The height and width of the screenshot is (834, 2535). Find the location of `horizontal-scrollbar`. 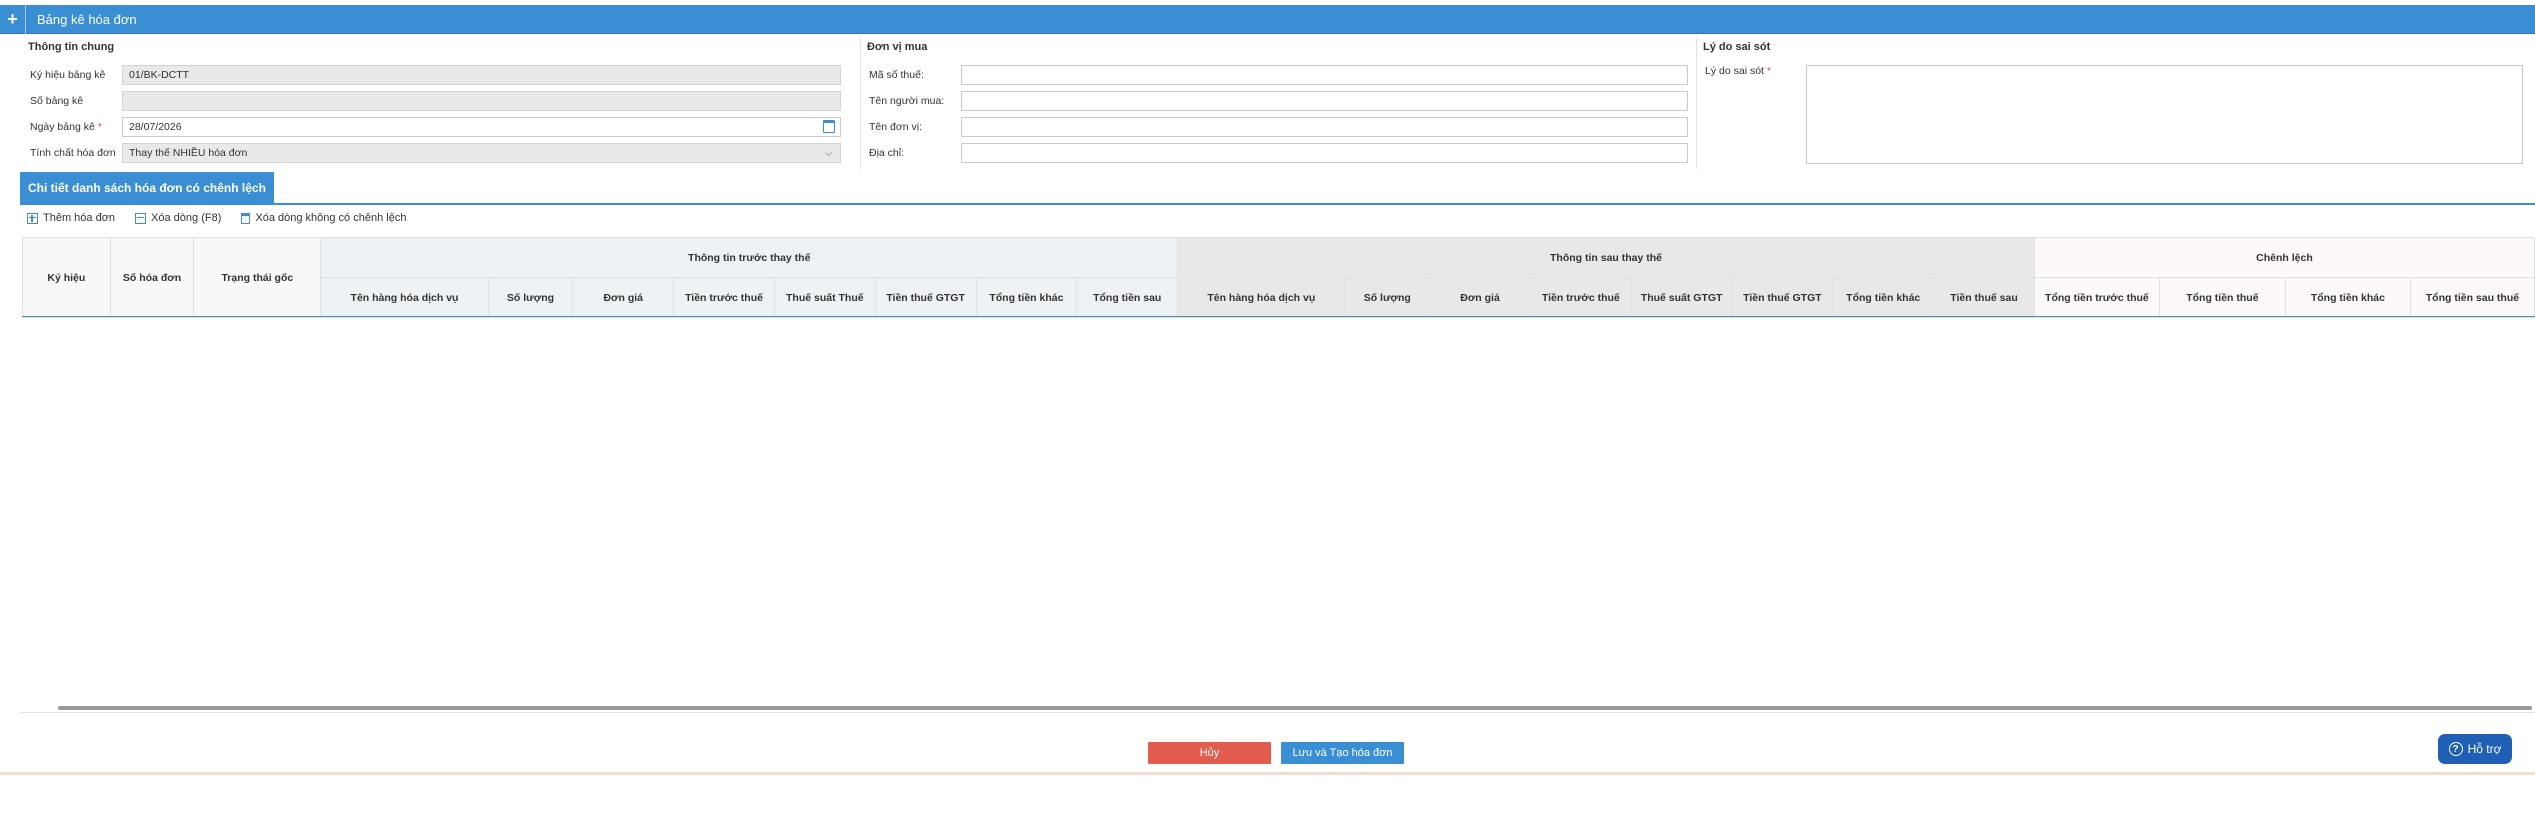

horizontal-scrollbar is located at coordinates (1295, 708).